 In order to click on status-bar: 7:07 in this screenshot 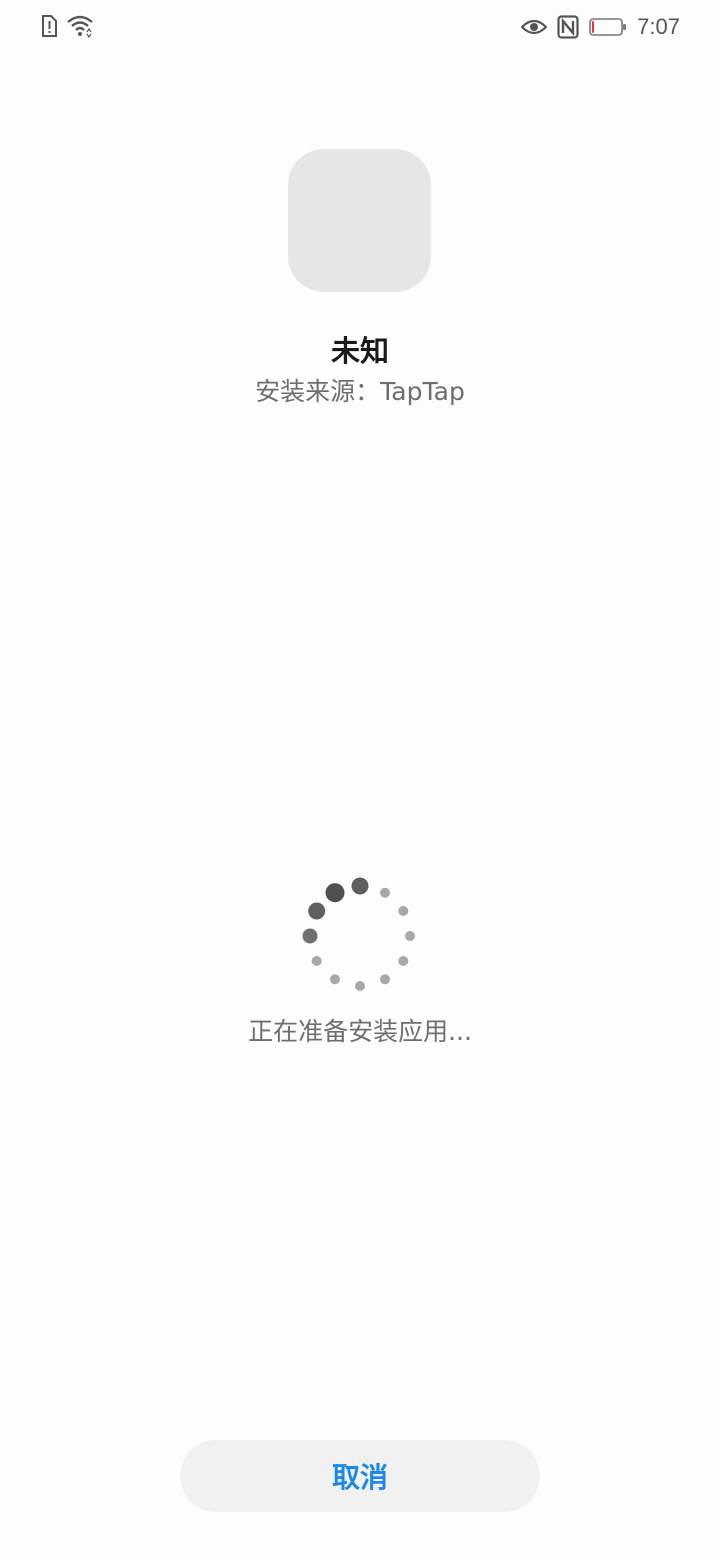, I will do `click(360, 28)`.